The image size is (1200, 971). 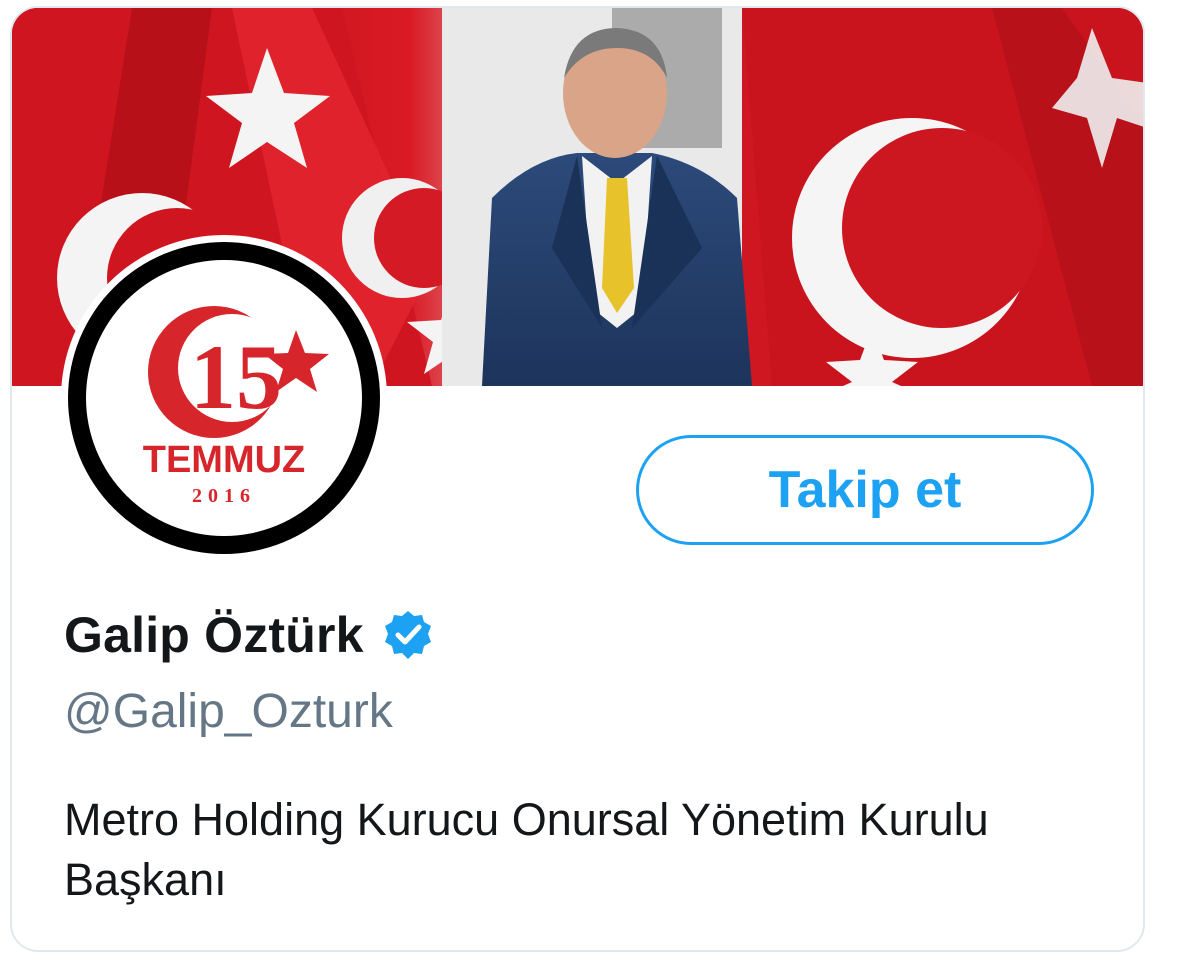 I want to click on follow-button: Takip et, so click(x=865, y=490).